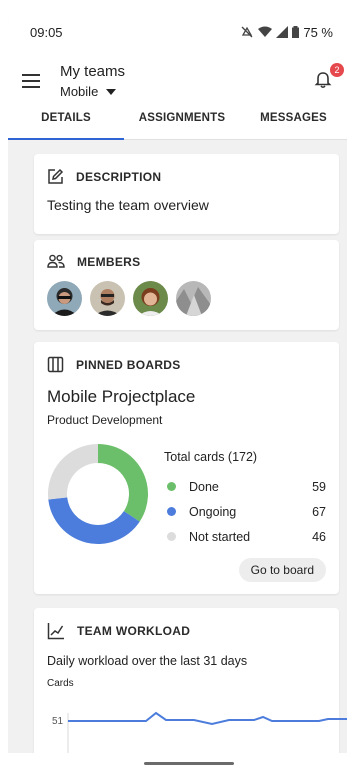  I want to click on workload-line, so click(207, 718).